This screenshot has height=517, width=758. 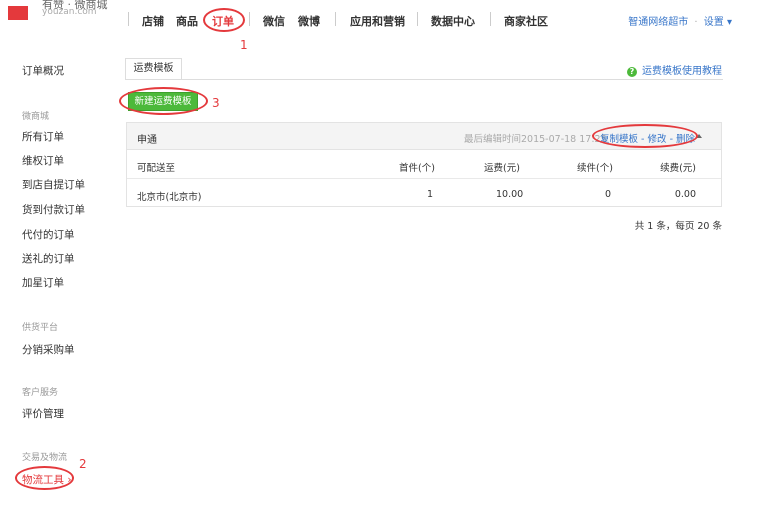 I want to click on cell-first-fee: 10.00, so click(x=510, y=194).